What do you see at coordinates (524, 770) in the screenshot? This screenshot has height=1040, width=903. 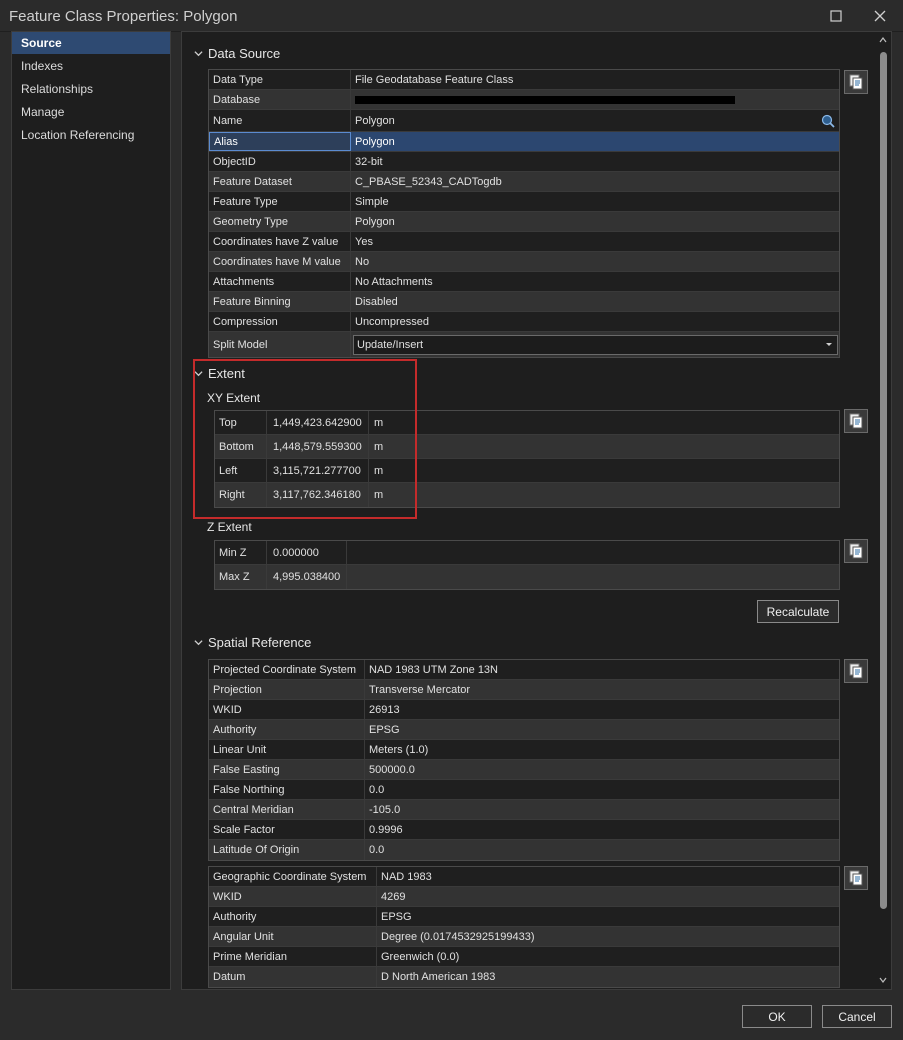 I see `table-row: False Easting 500000.0` at bounding box center [524, 770].